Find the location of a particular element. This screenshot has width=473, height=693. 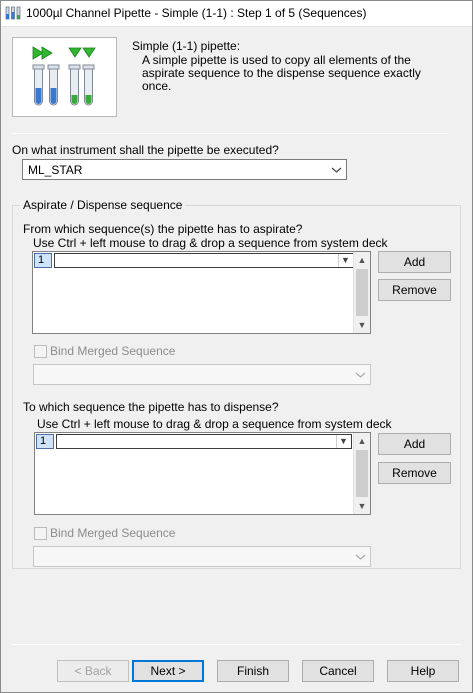

finish-button: Finish is located at coordinates (253, 671).